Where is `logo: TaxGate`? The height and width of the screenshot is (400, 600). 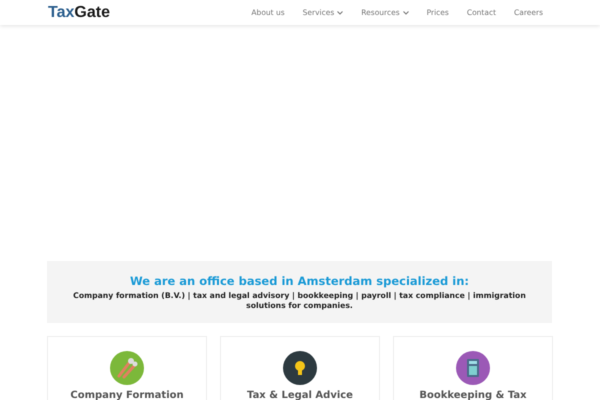
logo: TaxGate is located at coordinates (79, 13).